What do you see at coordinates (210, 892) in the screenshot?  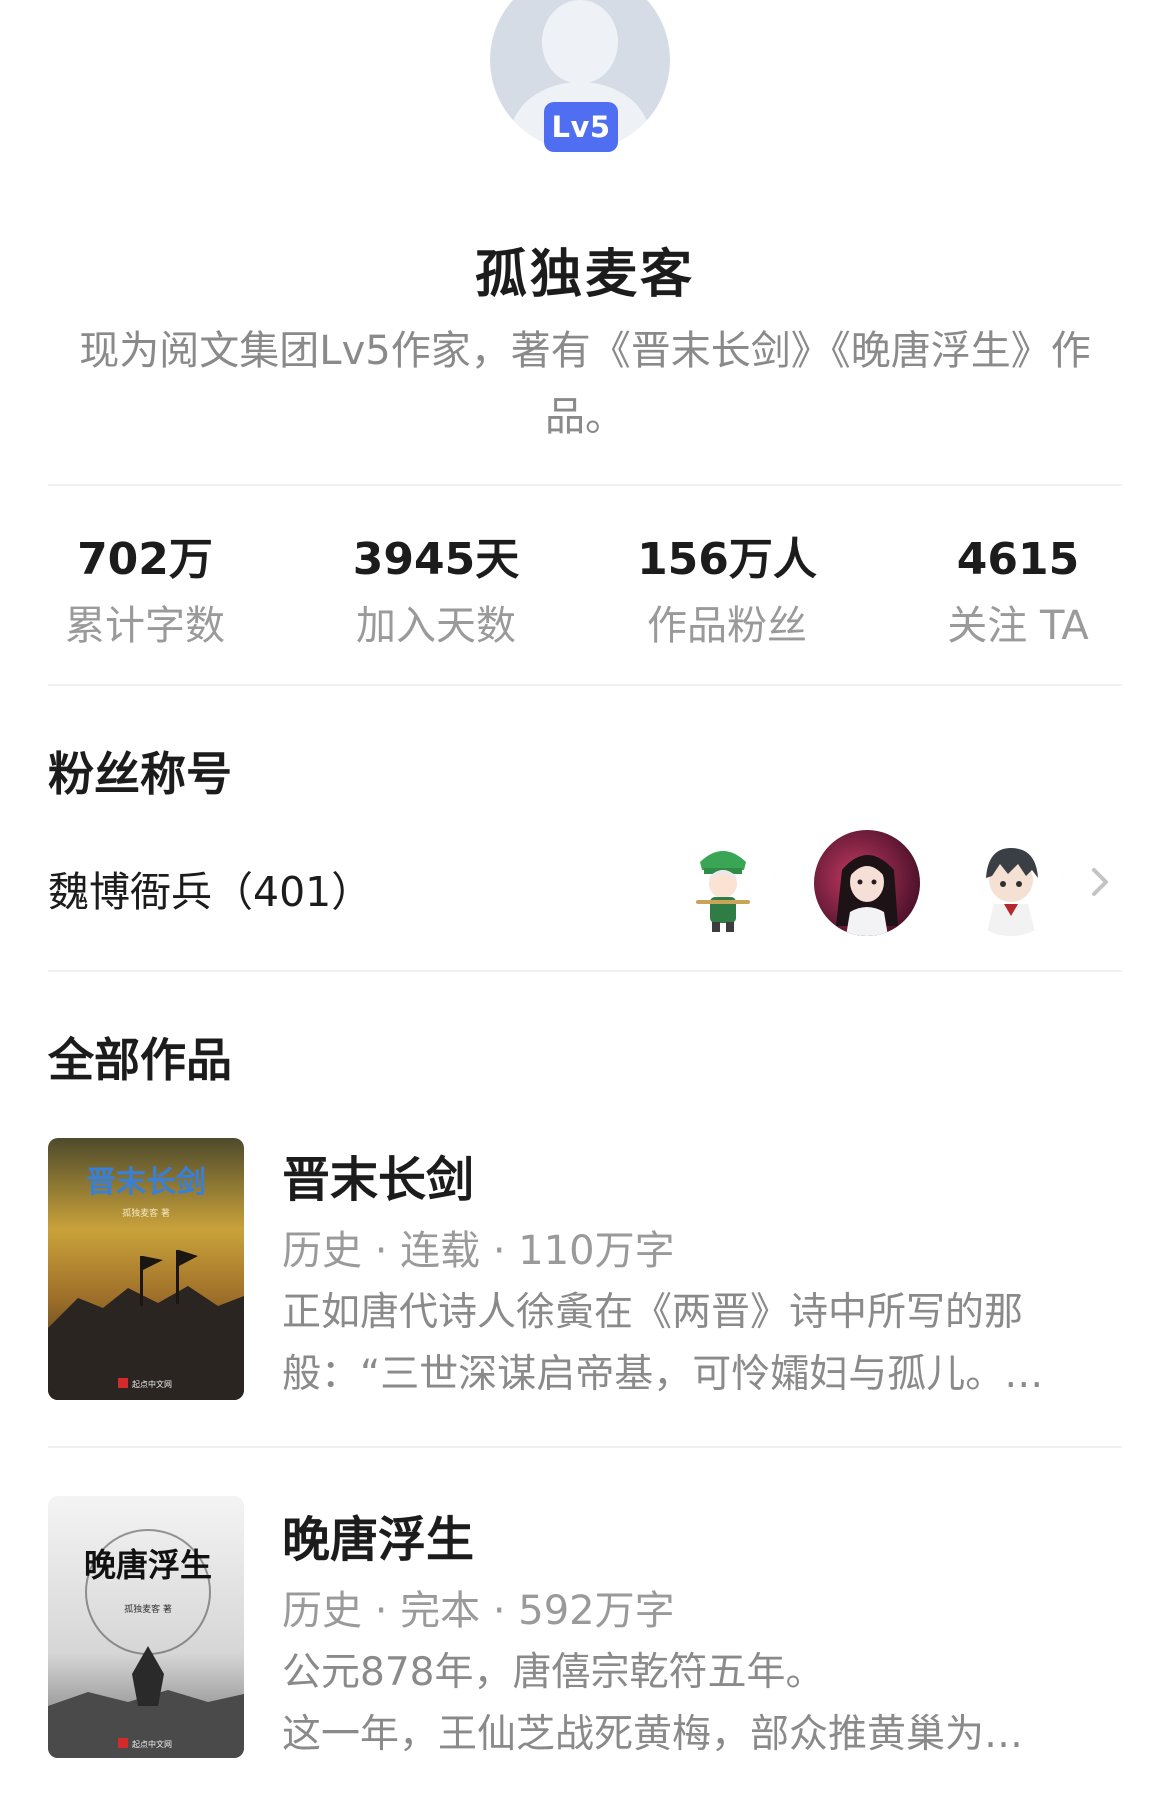 I see `fan-title-label: 魏博衙兵（401）` at bounding box center [210, 892].